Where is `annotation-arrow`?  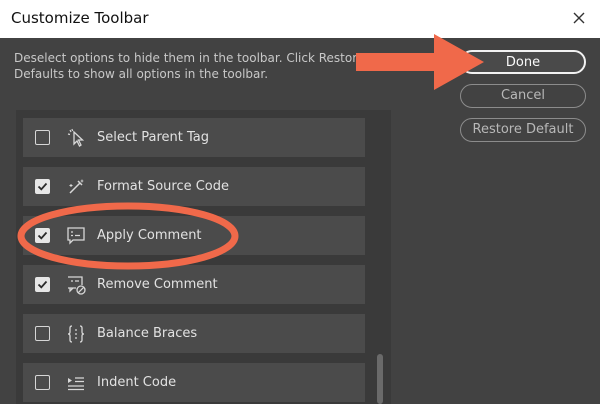
annotation-arrow is located at coordinates (420, 62).